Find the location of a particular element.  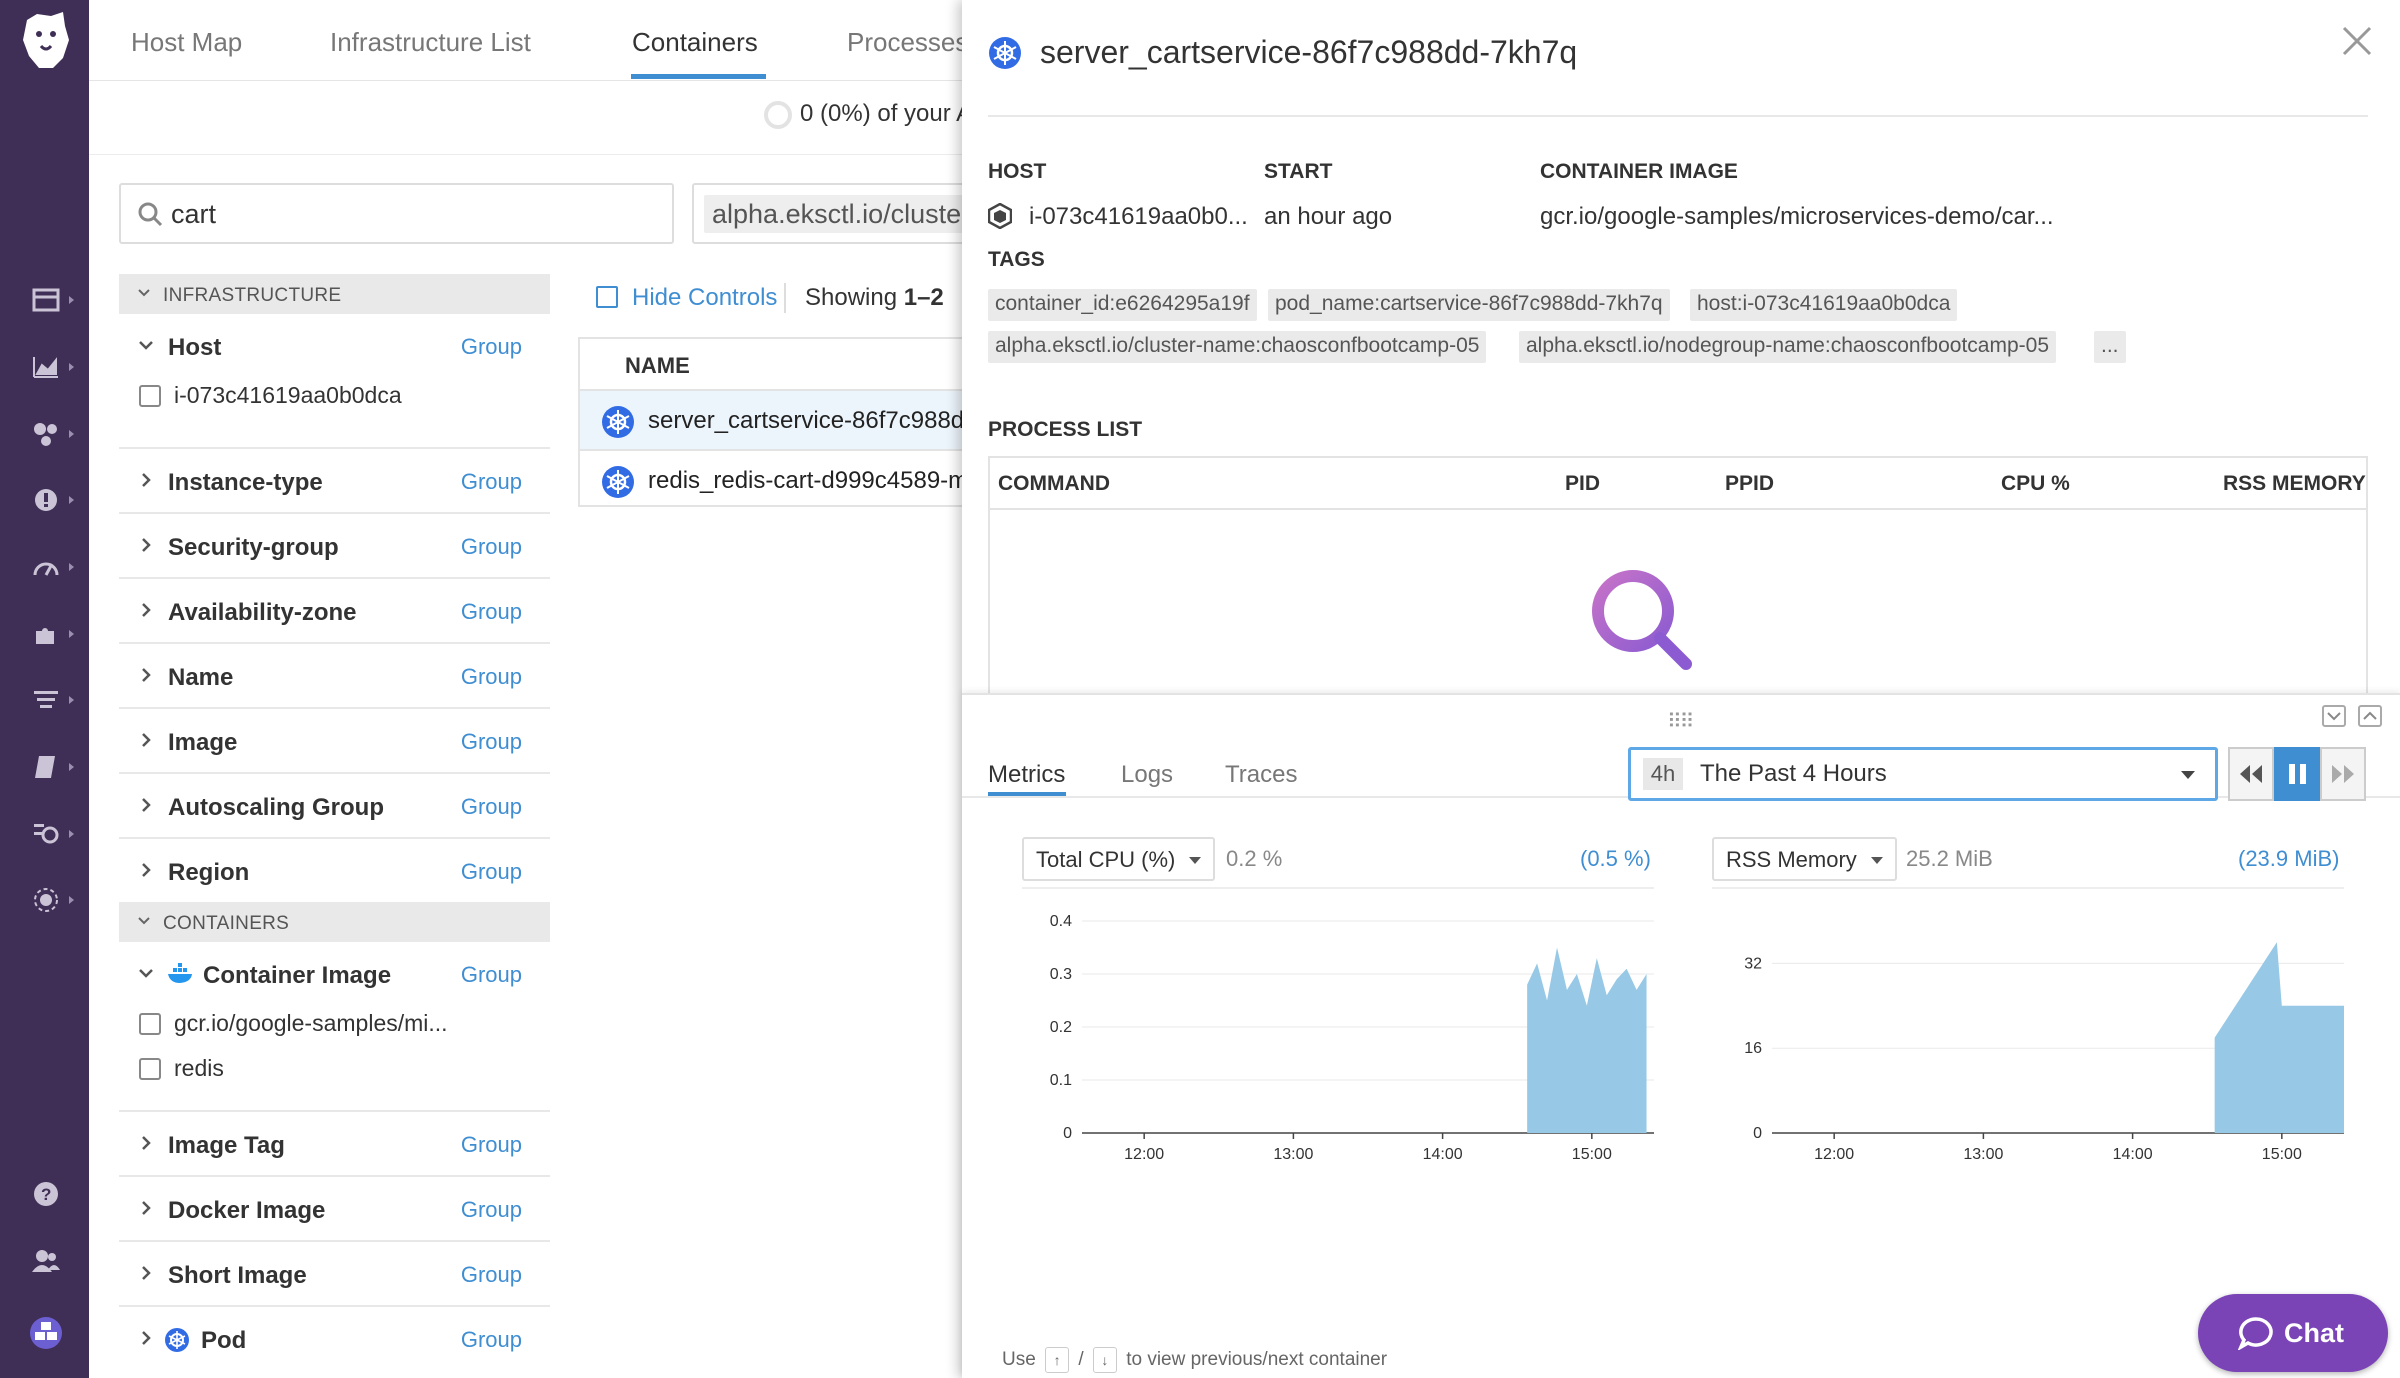

rewind-button is located at coordinates (2251, 774).